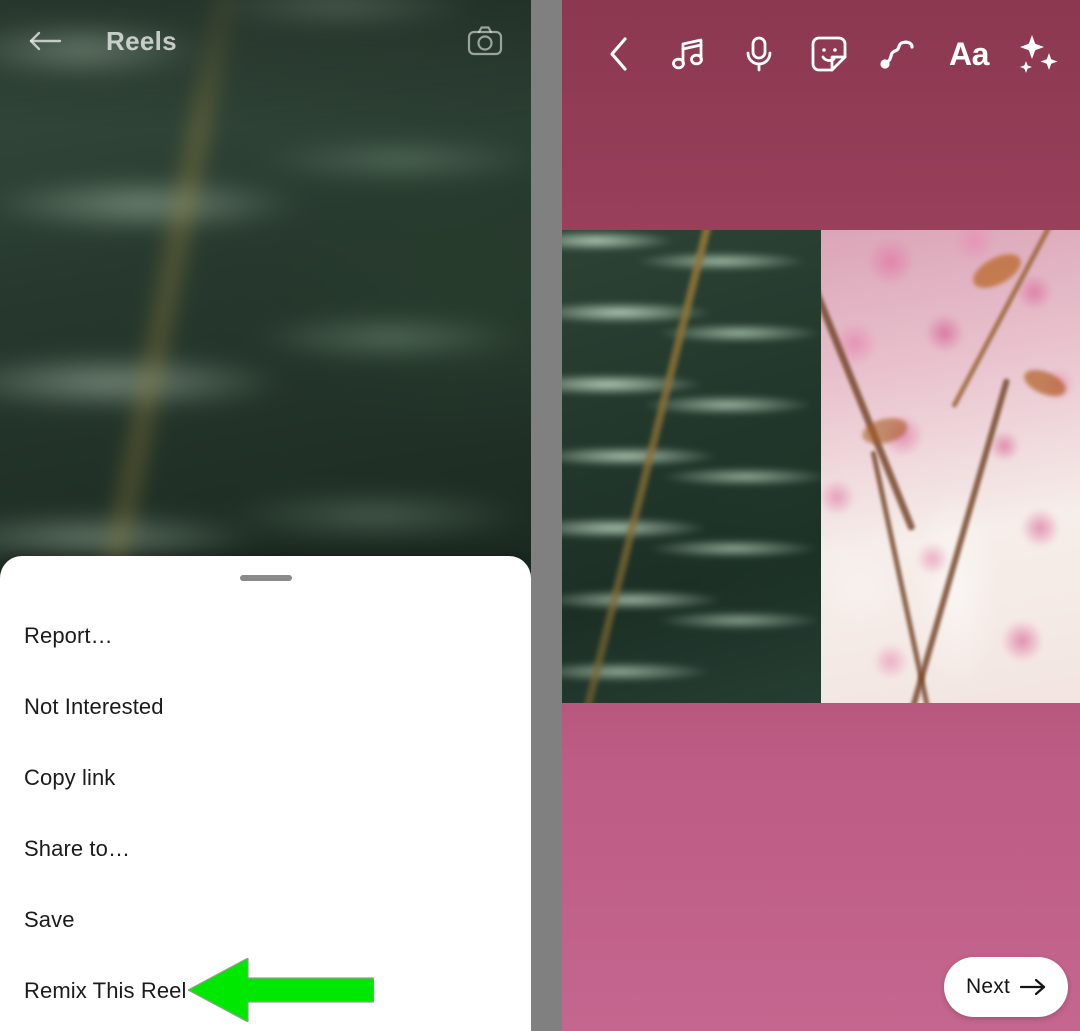  What do you see at coordinates (899, 54) in the screenshot?
I see `draw-squiggle-icon` at bounding box center [899, 54].